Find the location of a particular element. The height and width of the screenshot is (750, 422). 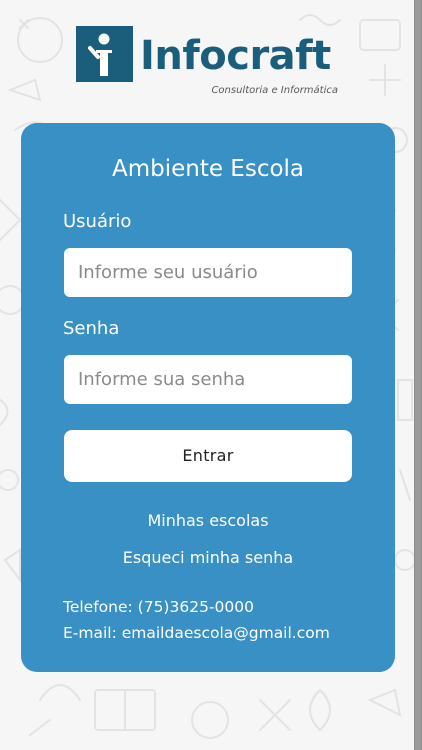

person-in-square-icon is located at coordinates (104, 54).